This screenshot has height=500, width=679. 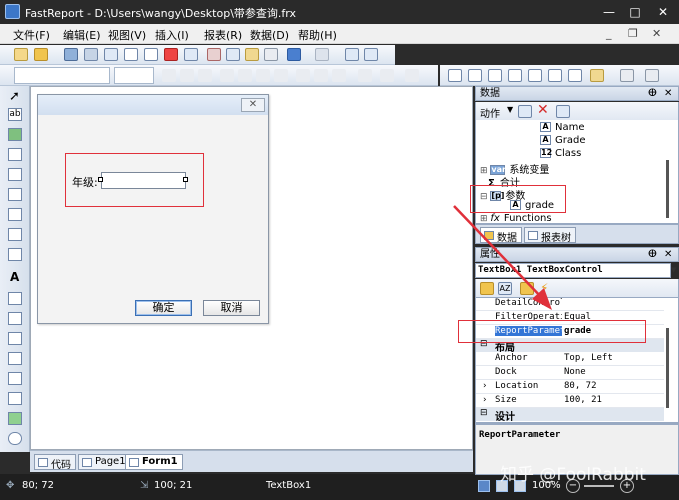 What do you see at coordinates (187, 75) in the screenshot?
I see `italic-icon` at bounding box center [187, 75].